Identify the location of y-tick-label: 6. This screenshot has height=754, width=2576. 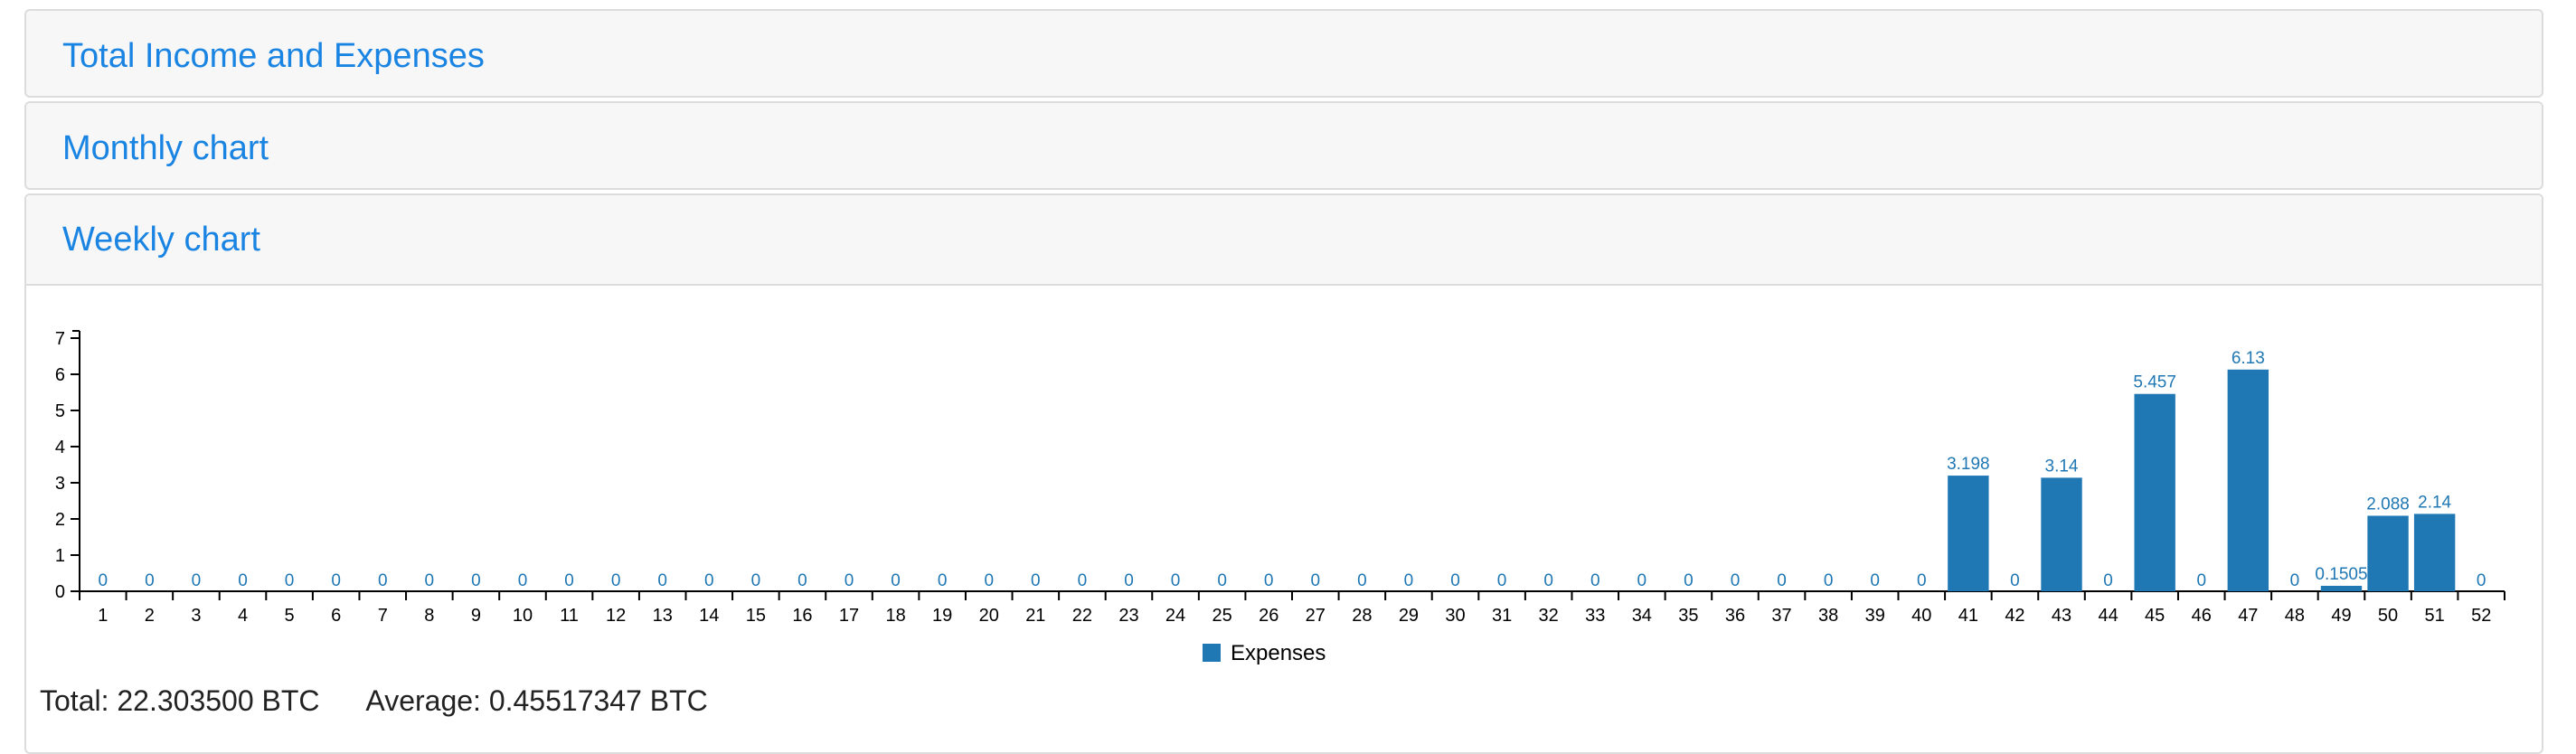
(60, 375).